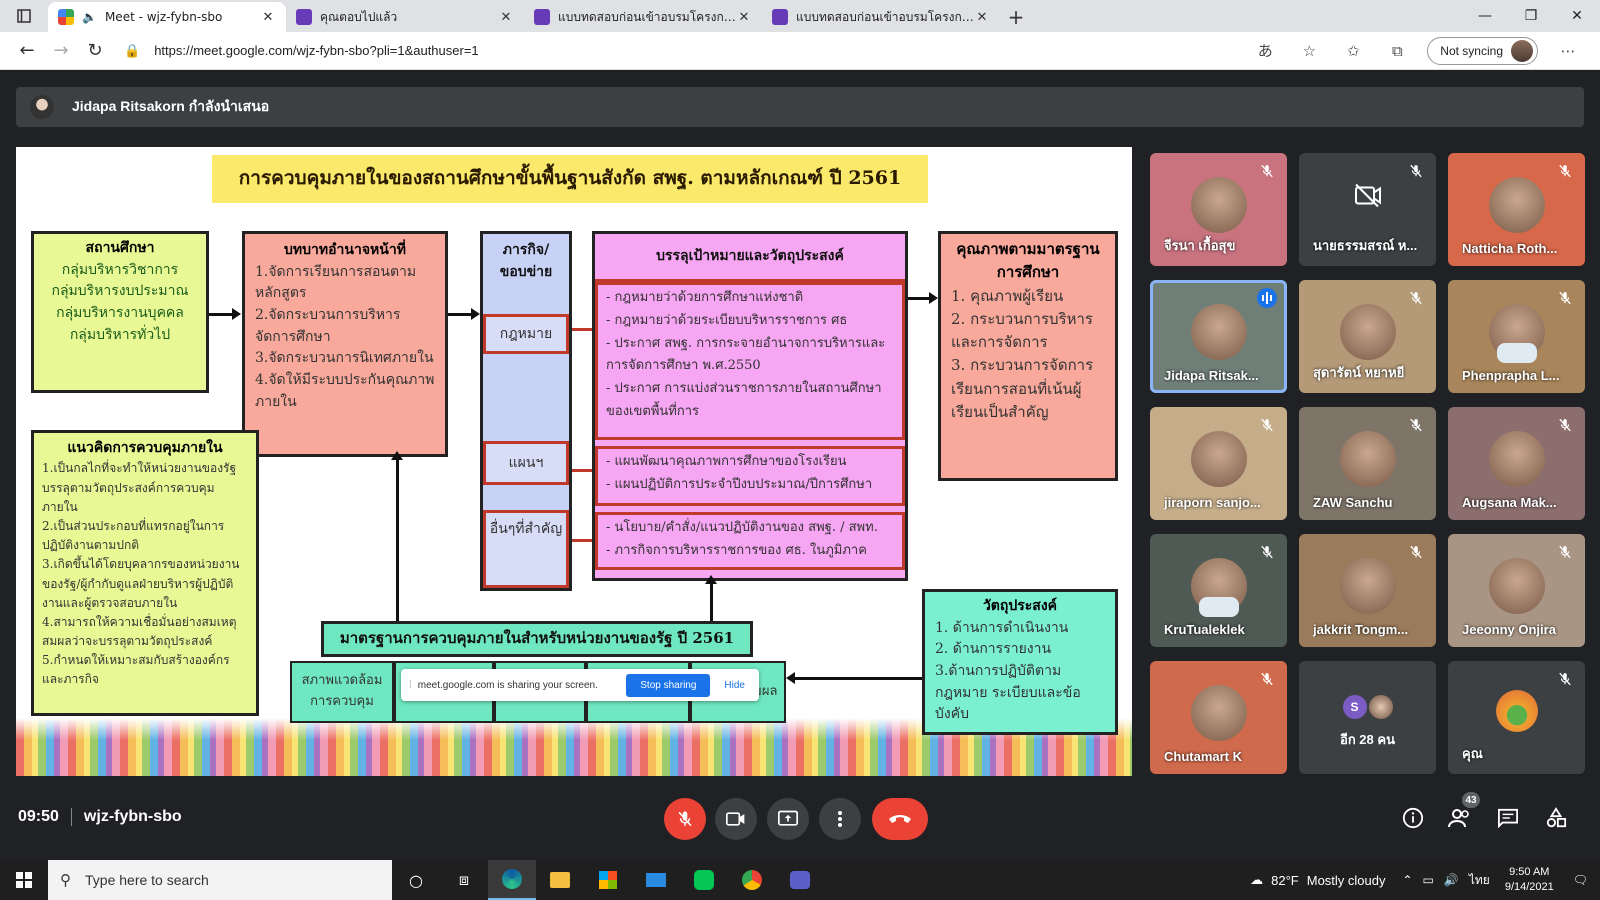 This screenshot has width=1600, height=900. Describe the element at coordinates (27, 51) in the screenshot. I see `back-button: ←` at that location.